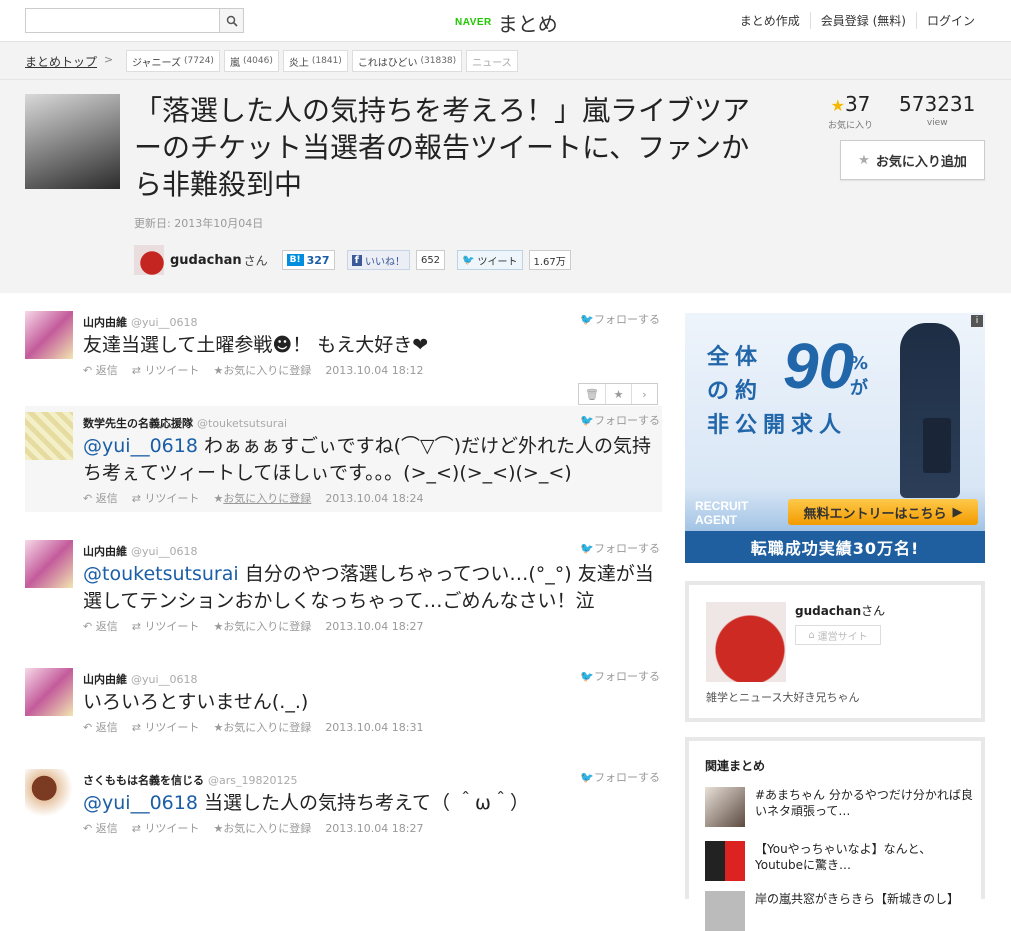 Image resolution: width=1011 pixels, height=931 pixels. I want to click on ad-info-icon: i, so click(977, 321).